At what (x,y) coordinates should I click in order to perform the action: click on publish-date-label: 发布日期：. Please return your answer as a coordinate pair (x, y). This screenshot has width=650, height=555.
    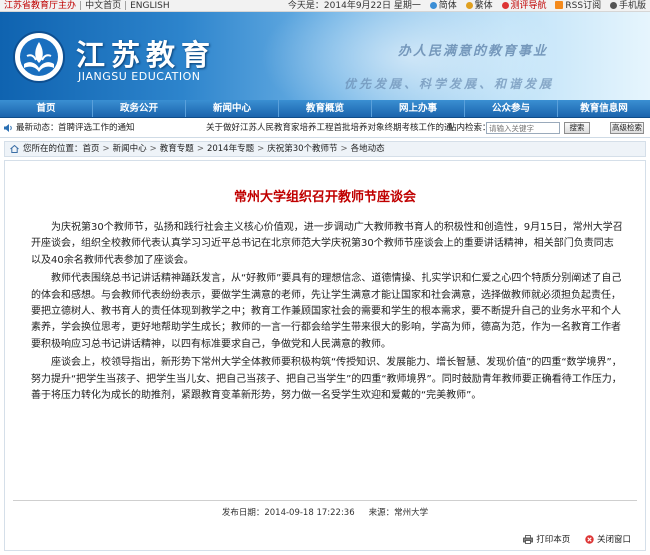
    Looking at the image, I should click on (243, 513).